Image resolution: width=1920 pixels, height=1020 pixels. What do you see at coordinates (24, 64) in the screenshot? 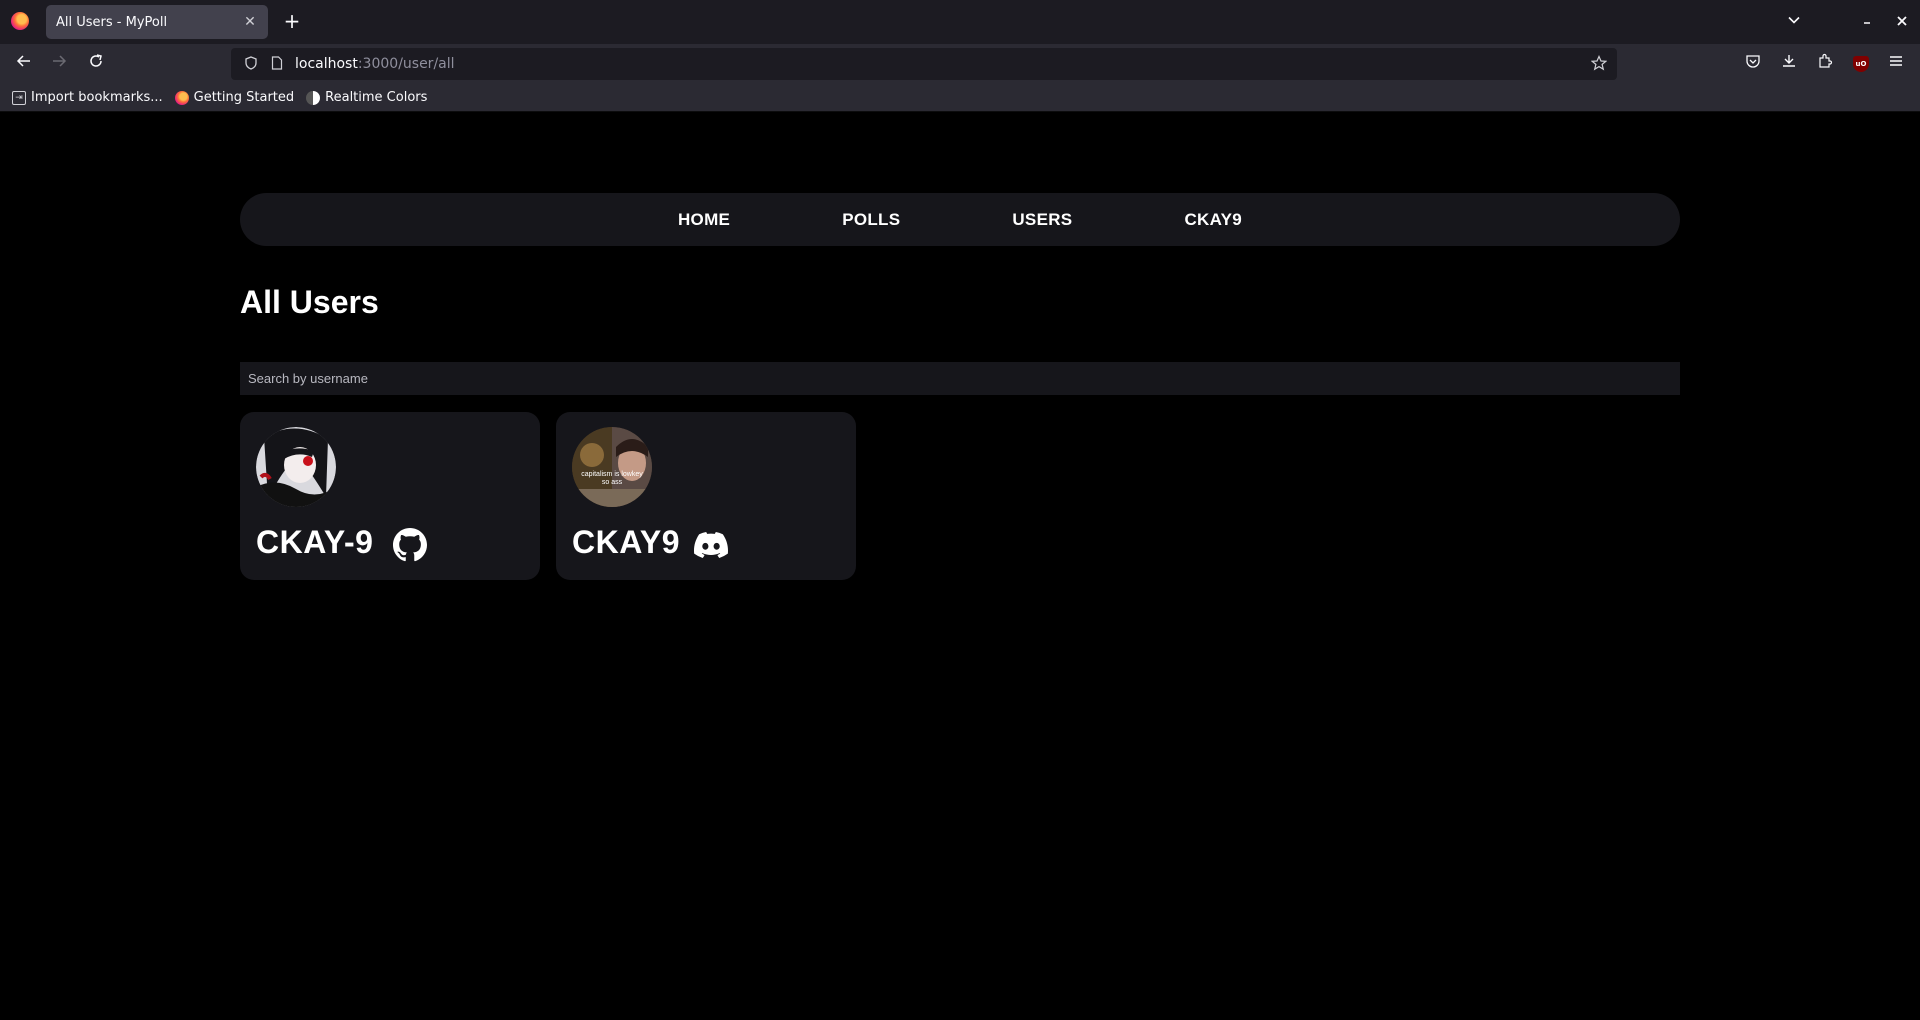
I see `back-icon` at bounding box center [24, 64].